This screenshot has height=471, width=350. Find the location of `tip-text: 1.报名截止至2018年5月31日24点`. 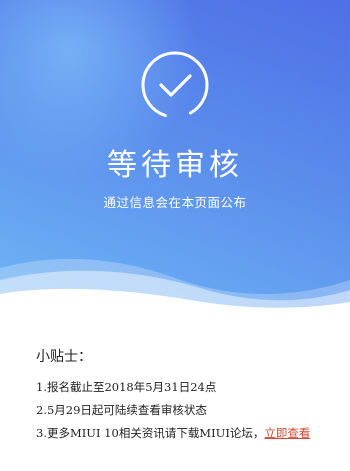

tip-text: 1.报名截止至2018年5月31日24点 is located at coordinates (126, 387).